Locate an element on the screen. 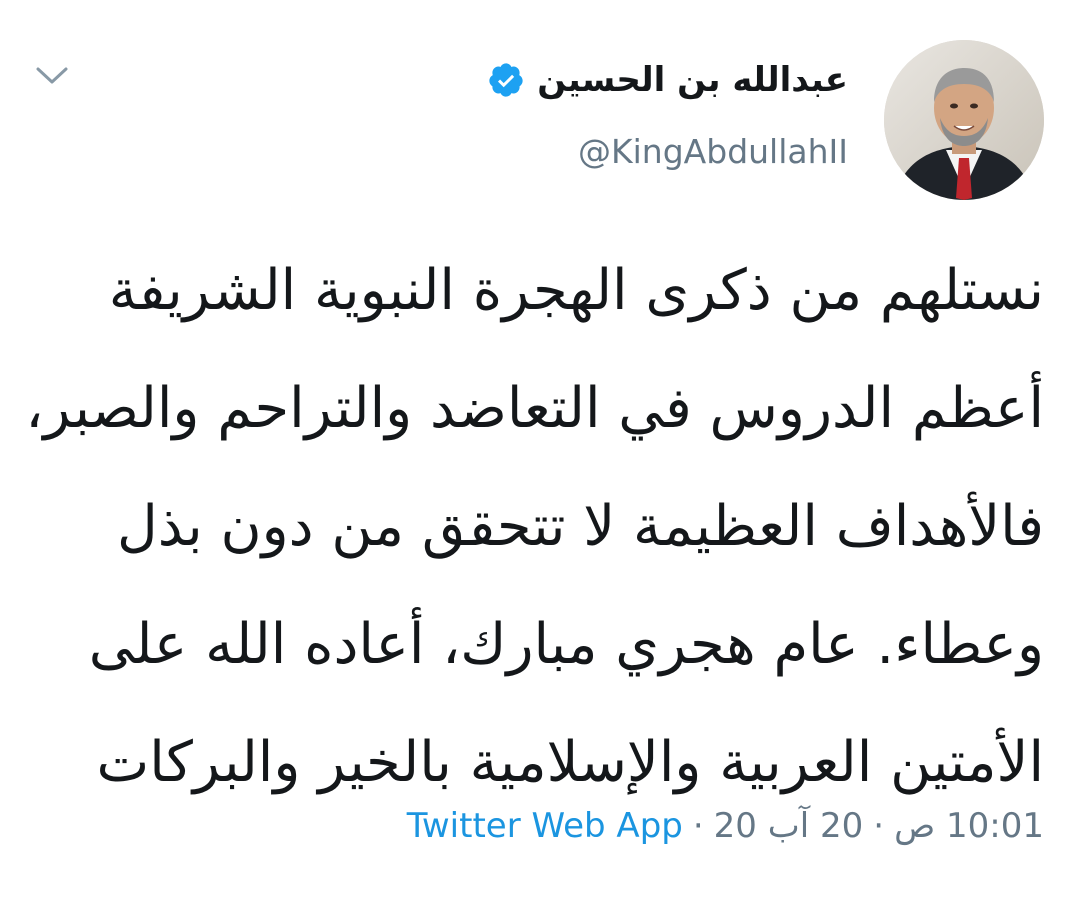  tweet-date: 20 آب 20 is located at coordinates (789, 826).